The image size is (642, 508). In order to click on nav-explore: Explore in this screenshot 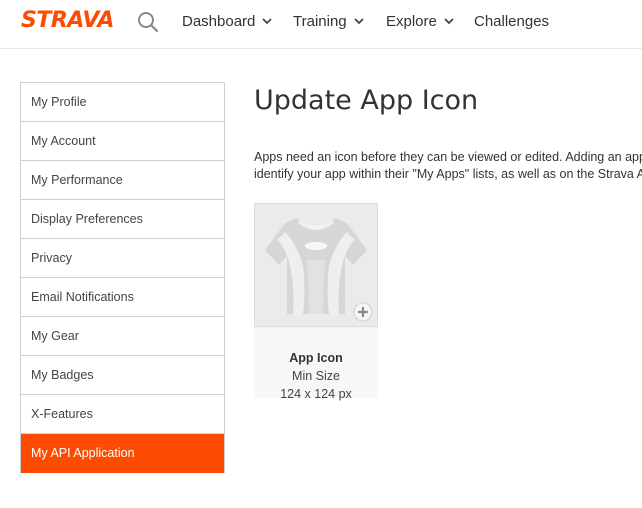, I will do `click(420, 22)`.